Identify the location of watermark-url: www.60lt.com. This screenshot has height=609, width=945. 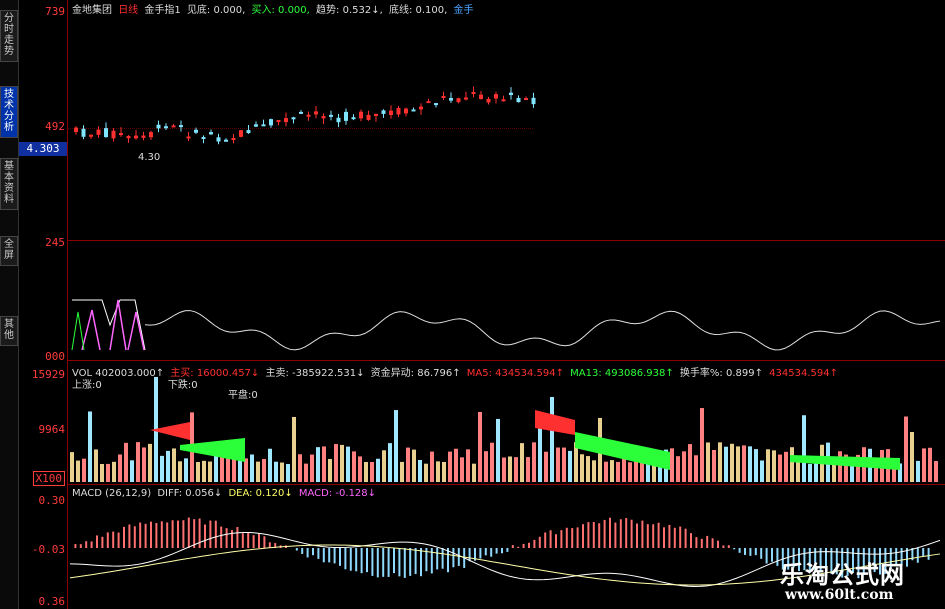
(839, 595).